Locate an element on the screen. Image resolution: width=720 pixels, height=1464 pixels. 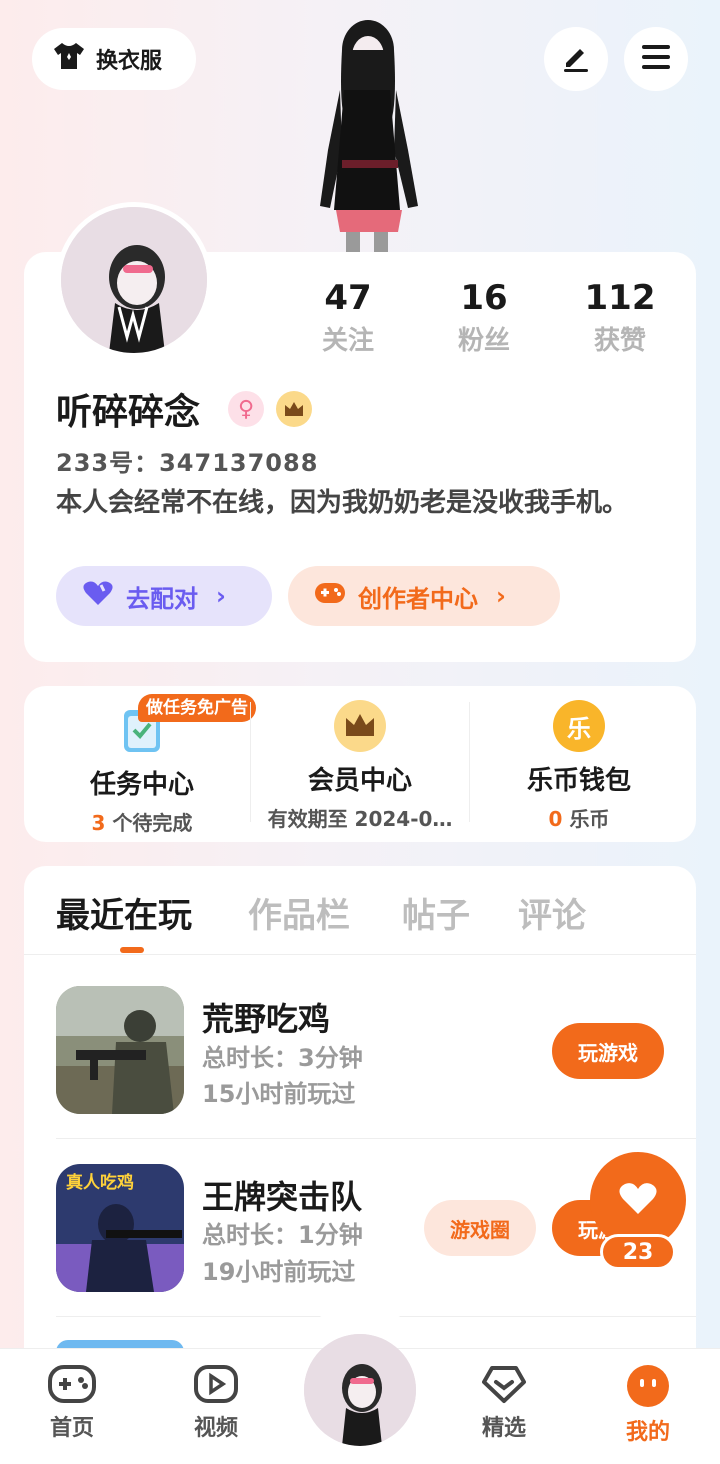
nav-mine: 我的 is located at coordinates (648, 1405).